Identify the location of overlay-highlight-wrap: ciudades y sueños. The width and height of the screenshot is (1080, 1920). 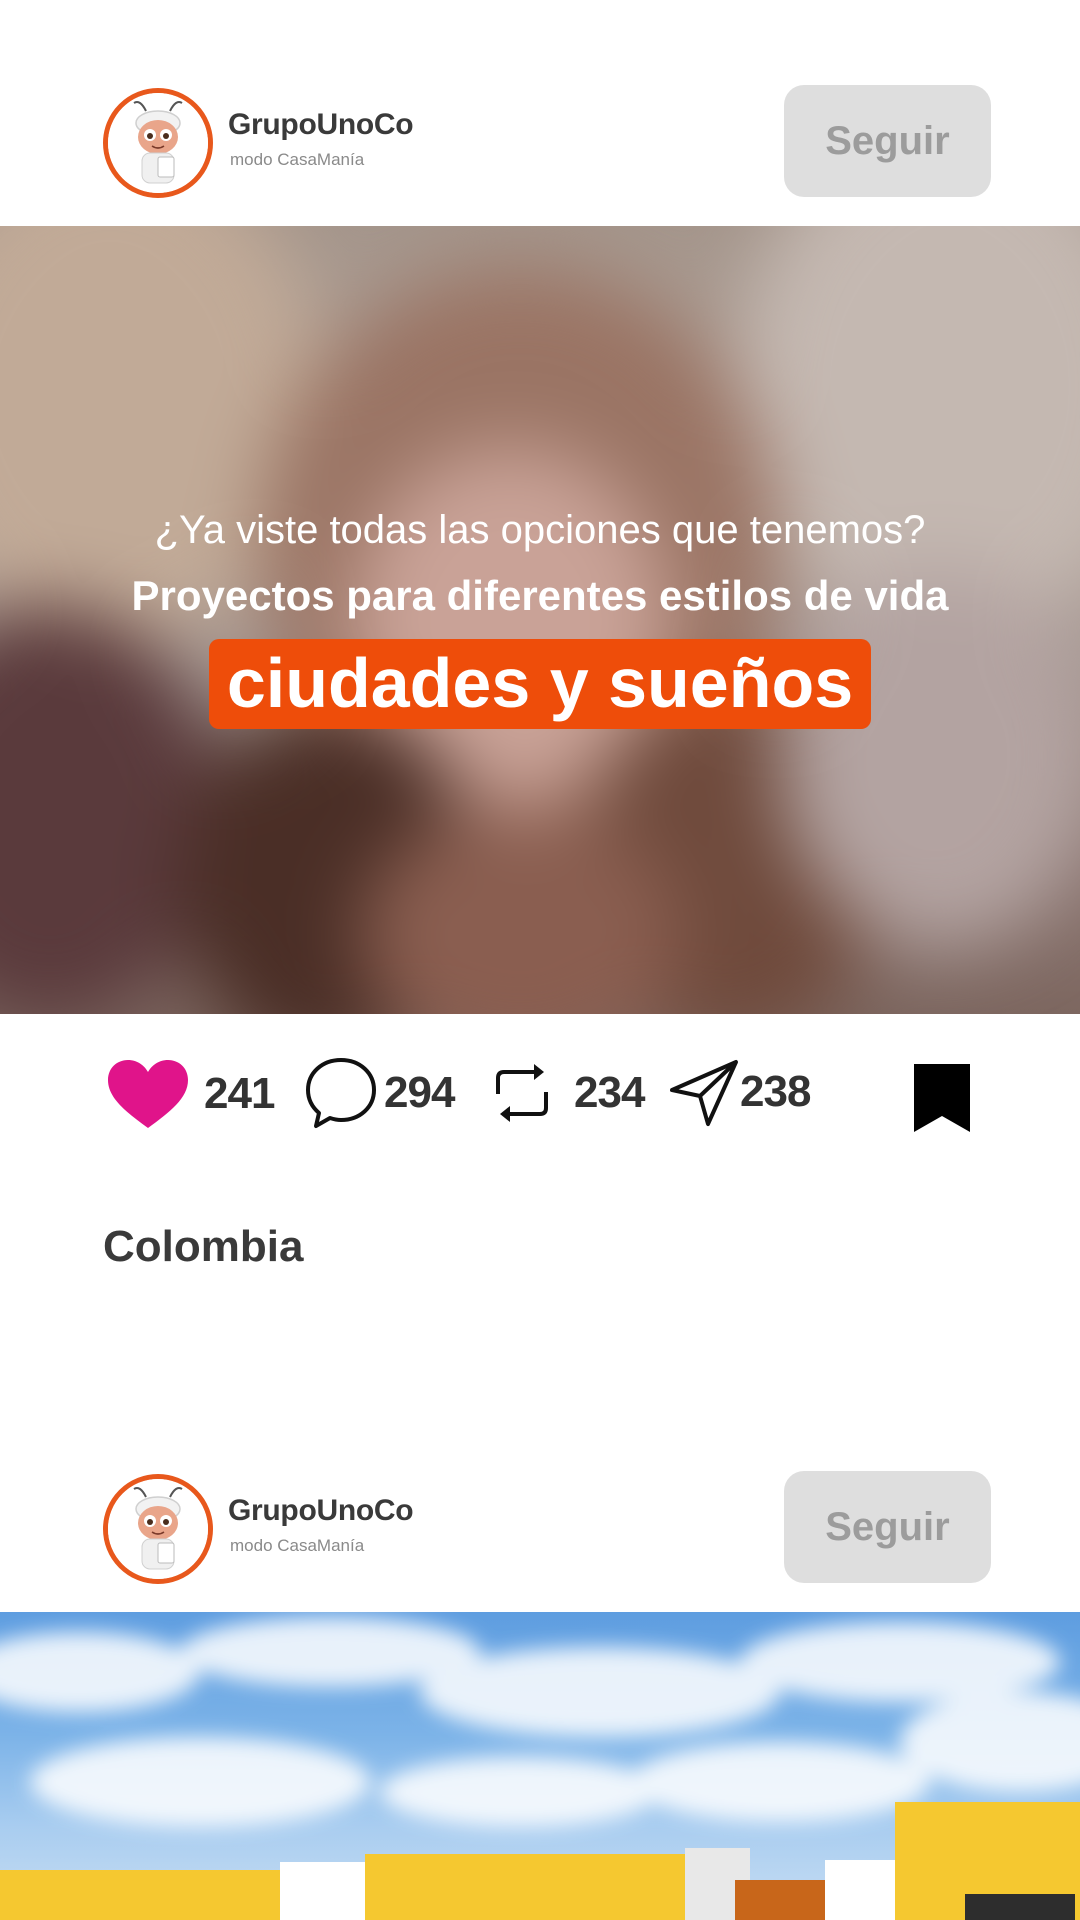
(540, 684).